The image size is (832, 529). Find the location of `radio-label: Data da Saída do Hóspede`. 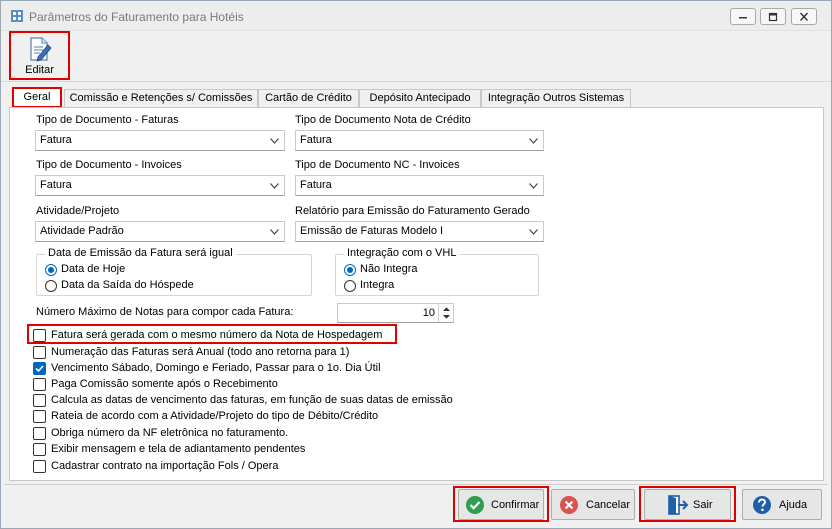

radio-label: Data da Saída do Hóspede is located at coordinates (127, 285).